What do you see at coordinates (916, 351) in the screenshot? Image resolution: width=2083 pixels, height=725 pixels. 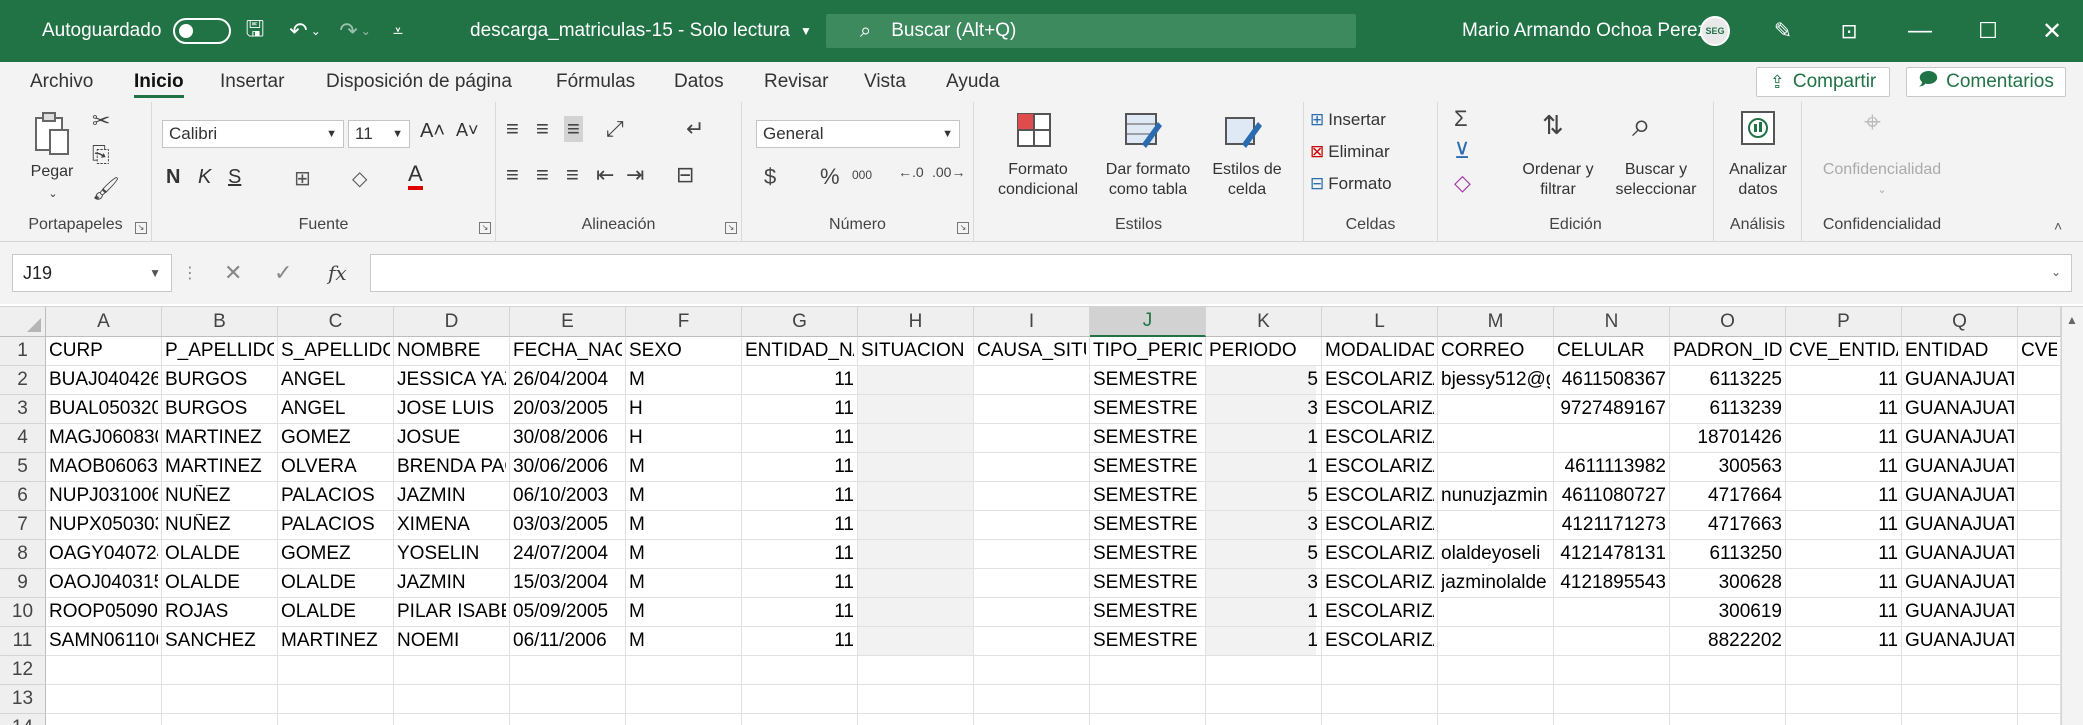 I see `cell: SITUACION` at bounding box center [916, 351].